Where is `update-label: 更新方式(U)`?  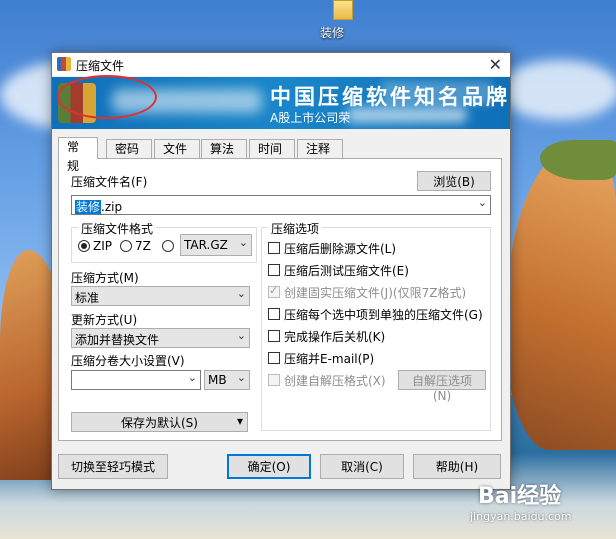
update-label: 更新方式(U) is located at coordinates (104, 320).